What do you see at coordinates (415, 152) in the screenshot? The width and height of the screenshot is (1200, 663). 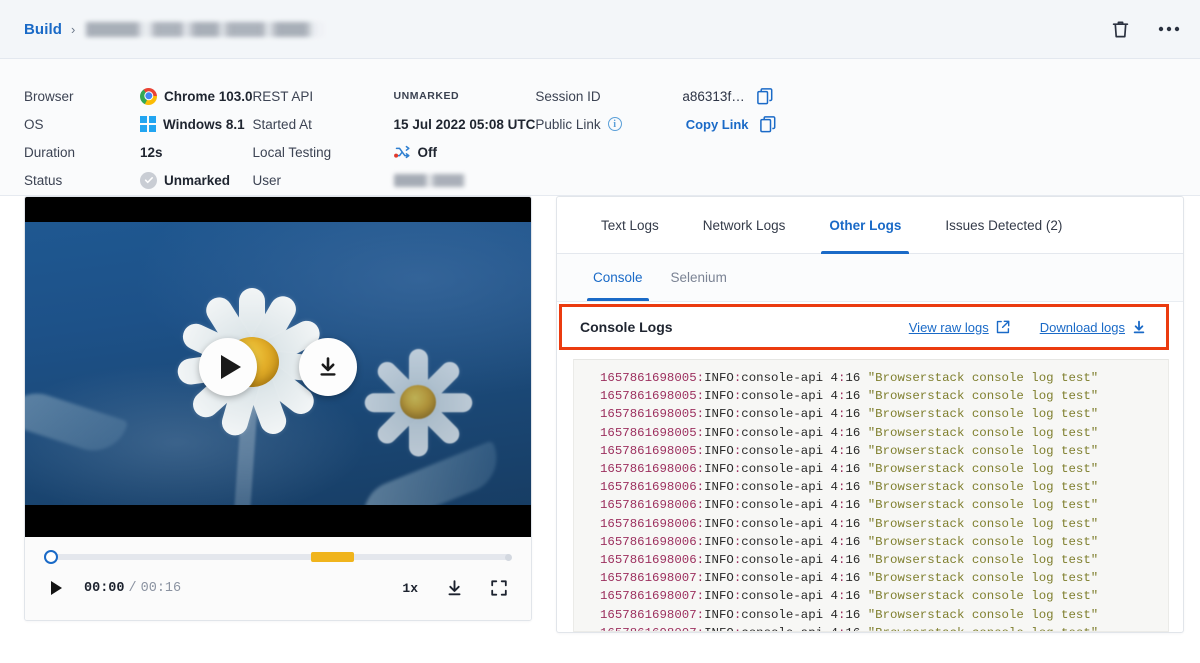 I see `detail-value-local-testing: Off` at bounding box center [415, 152].